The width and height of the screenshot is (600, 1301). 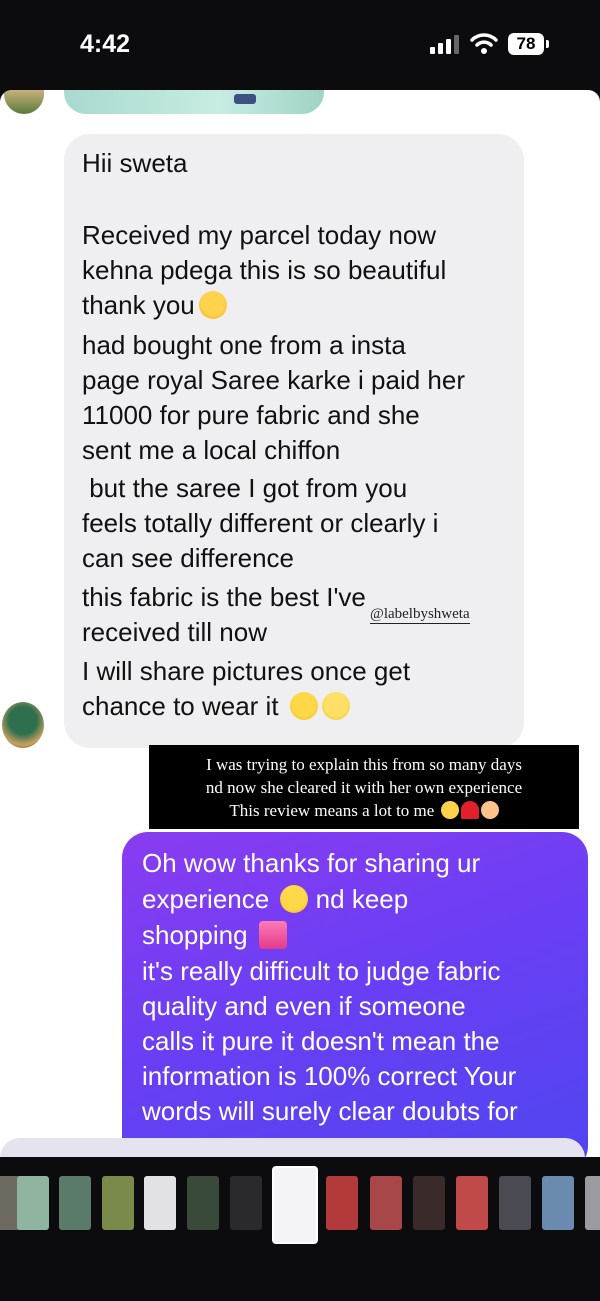 What do you see at coordinates (295, 1205) in the screenshot?
I see `thumbnail-selected` at bounding box center [295, 1205].